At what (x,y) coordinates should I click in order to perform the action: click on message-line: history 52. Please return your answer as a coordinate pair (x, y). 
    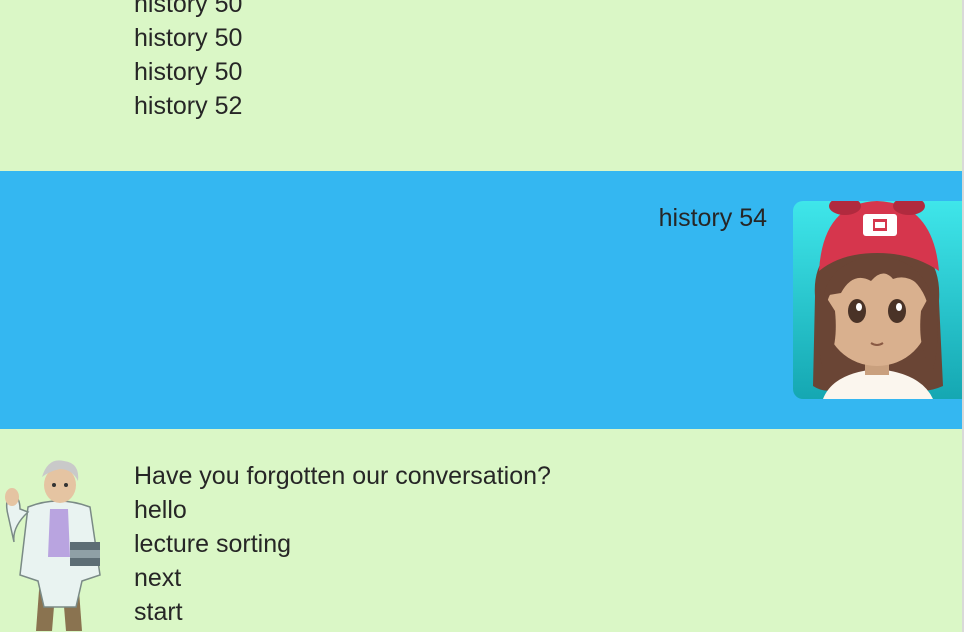
    Looking at the image, I should click on (188, 106).